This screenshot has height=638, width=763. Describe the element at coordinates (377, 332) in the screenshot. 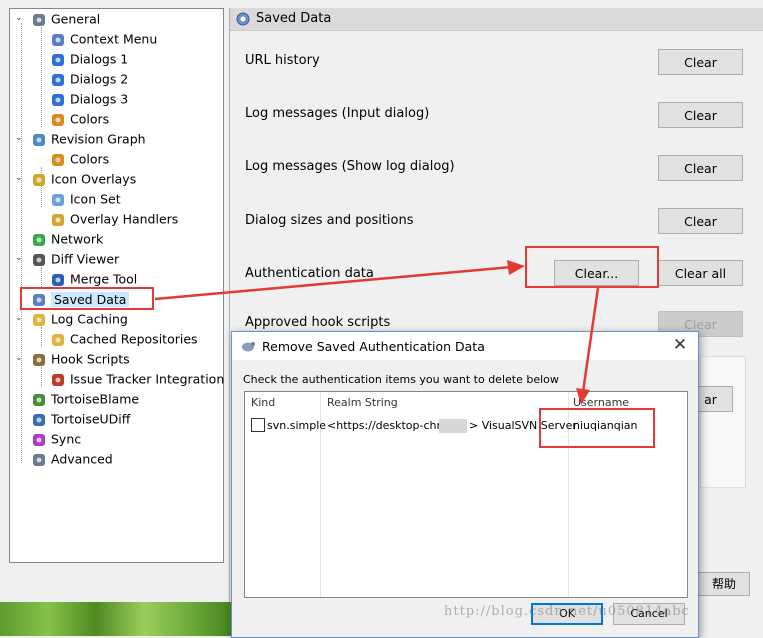

I see `annotation-arrows` at that location.